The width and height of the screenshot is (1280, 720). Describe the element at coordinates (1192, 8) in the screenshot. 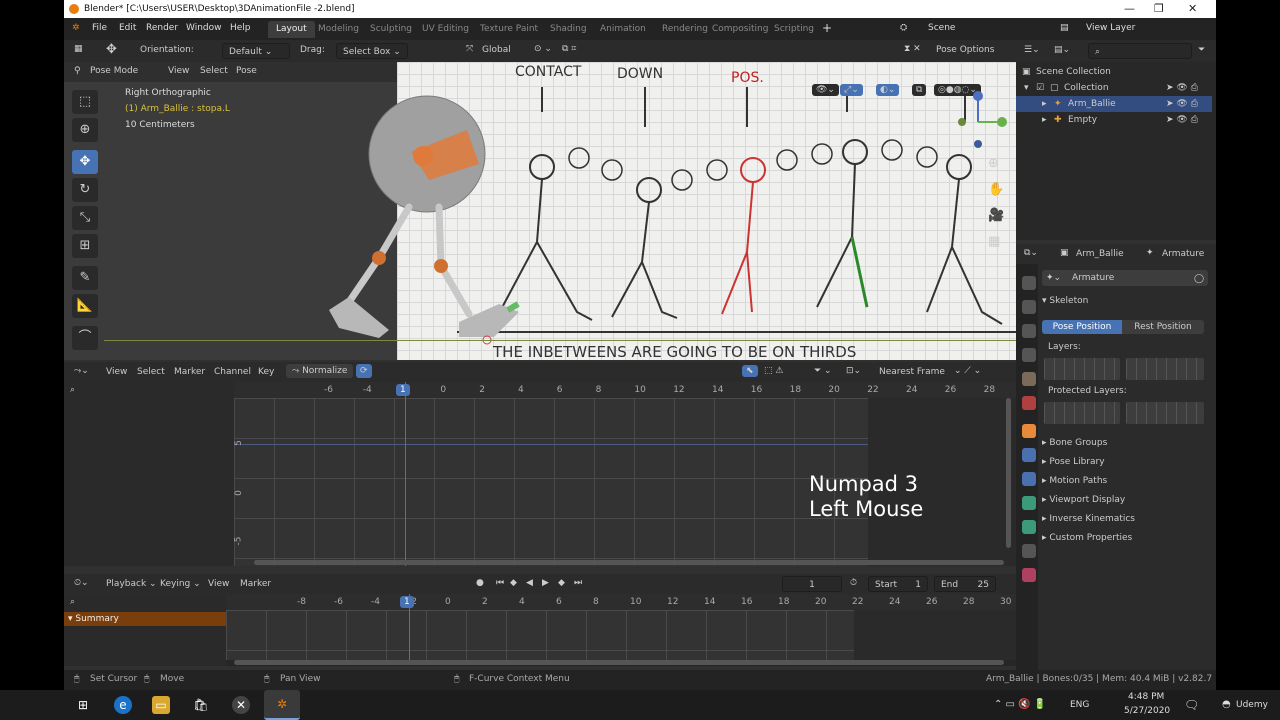

I see `close-icon: ✕` at that location.